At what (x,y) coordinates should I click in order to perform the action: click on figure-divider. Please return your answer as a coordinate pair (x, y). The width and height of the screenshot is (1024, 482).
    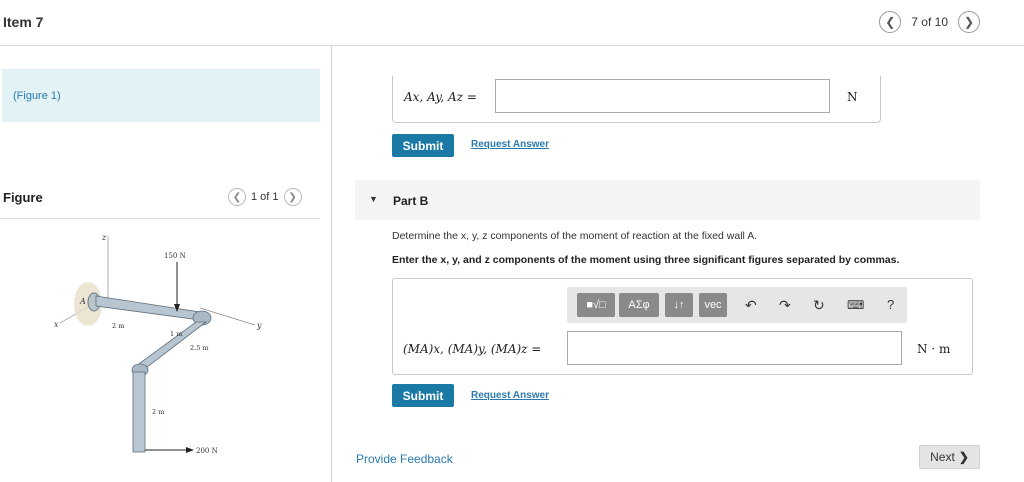
    Looking at the image, I should click on (160, 218).